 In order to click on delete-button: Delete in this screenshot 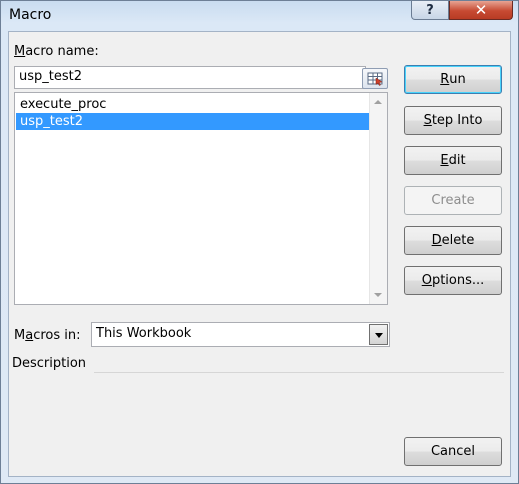, I will do `click(453, 240)`.